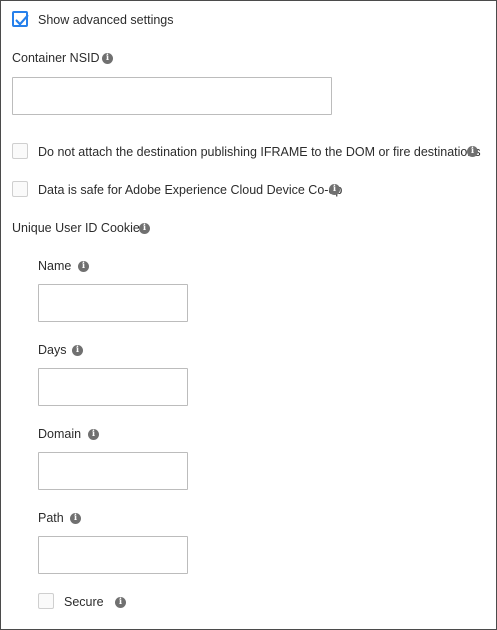  Describe the element at coordinates (51, 518) in the screenshot. I see `cookie-path-label: Path` at that location.